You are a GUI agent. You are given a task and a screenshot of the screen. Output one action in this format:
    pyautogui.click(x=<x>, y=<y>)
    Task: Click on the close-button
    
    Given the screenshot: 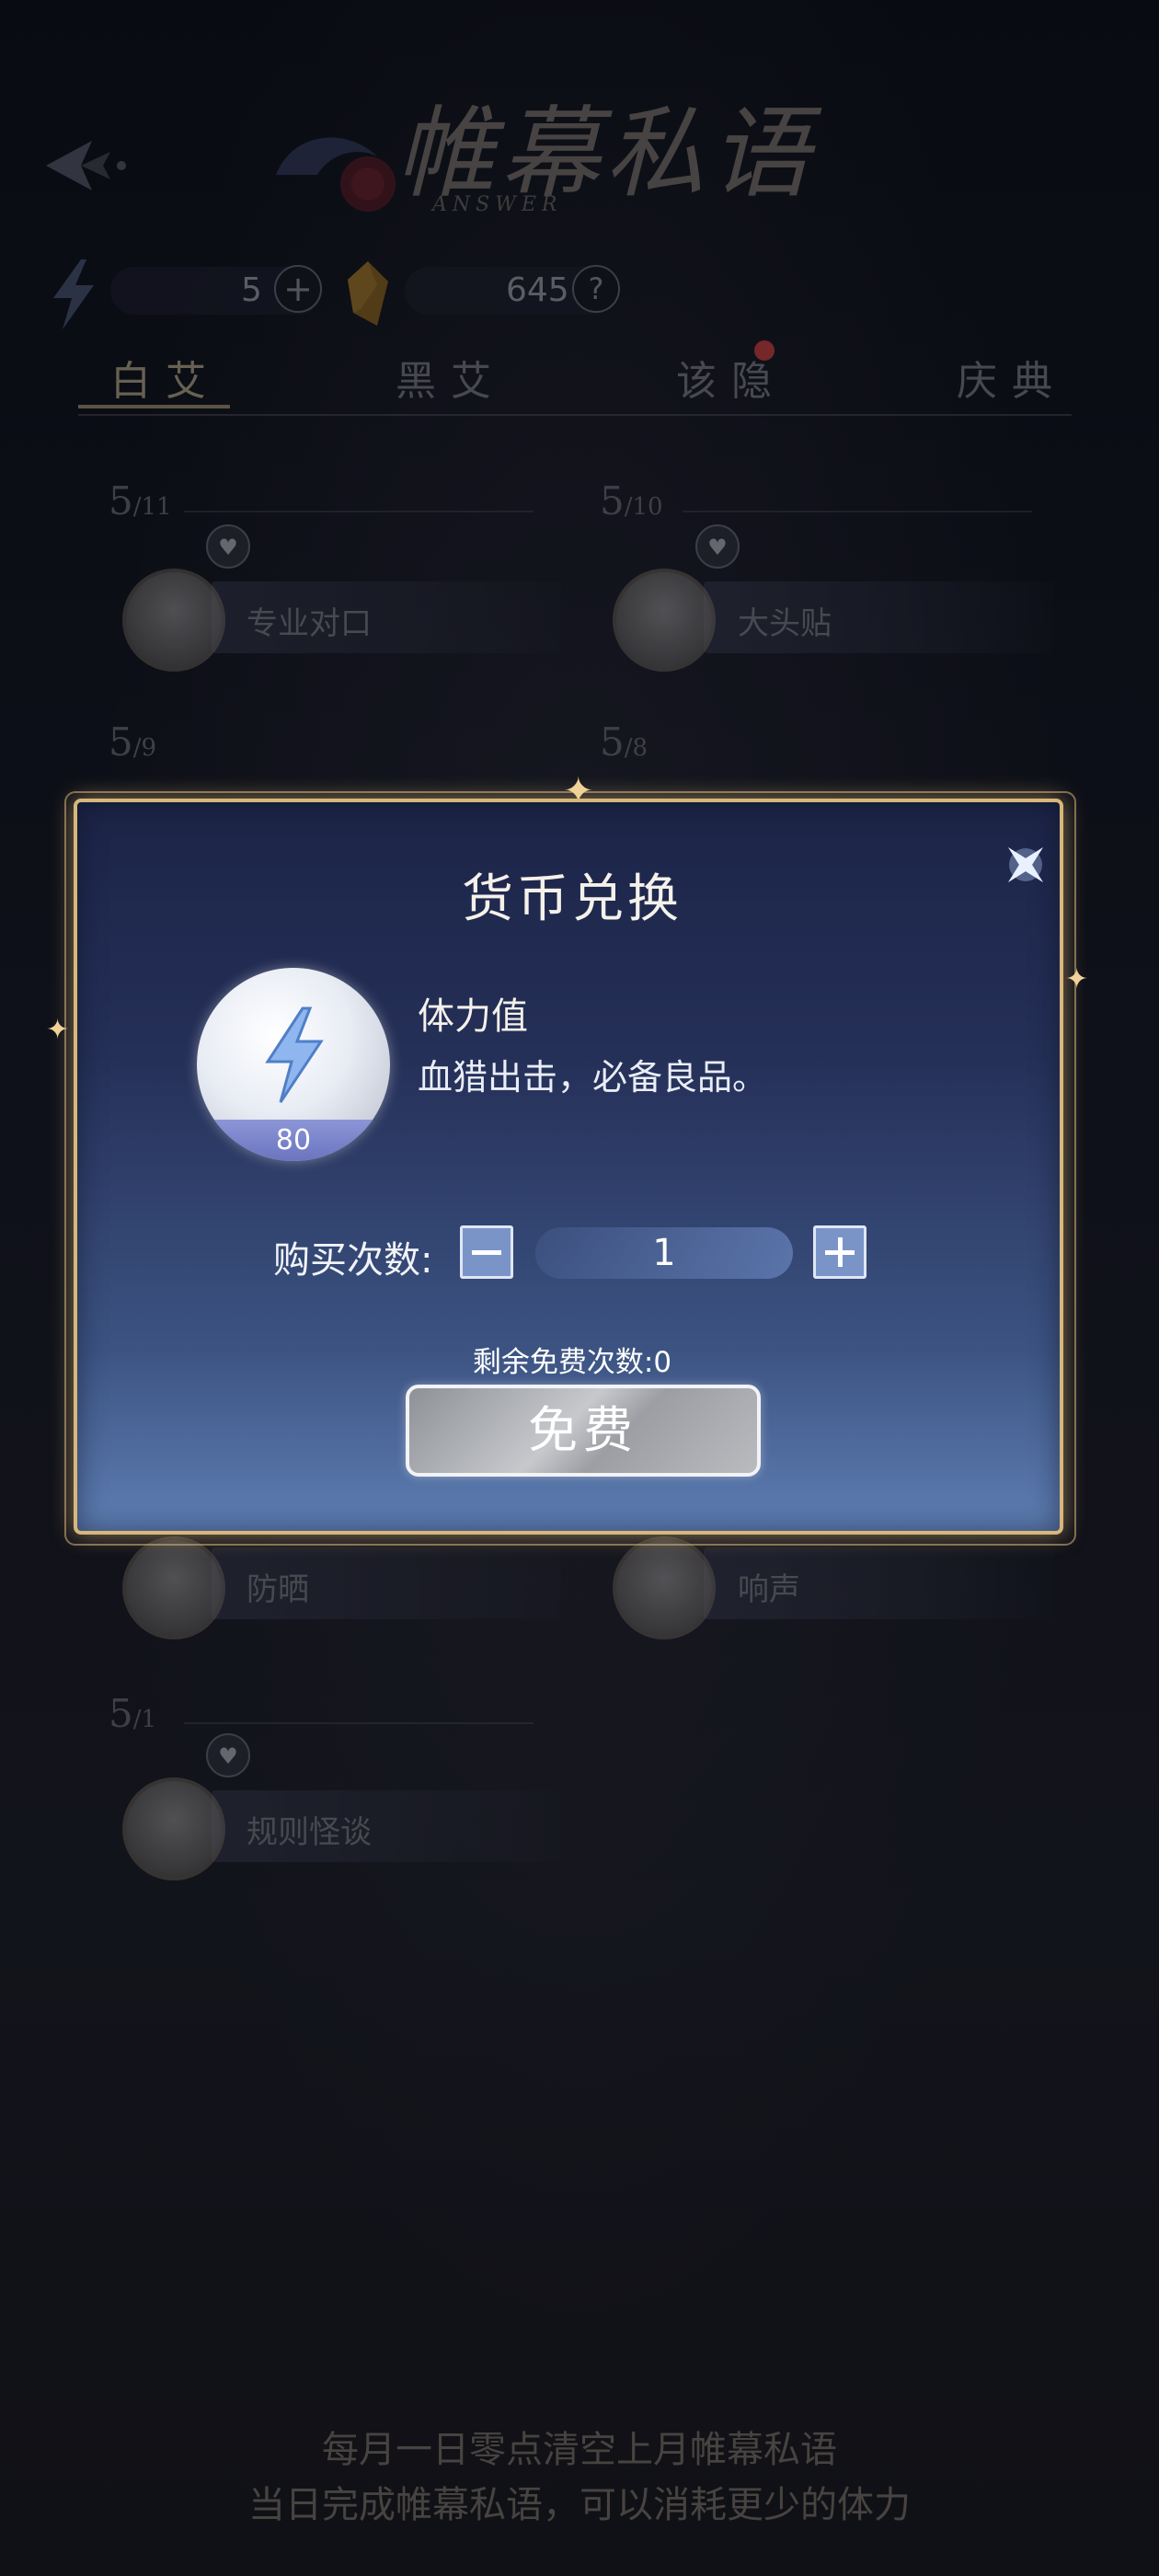 What is the action you would take?
    pyautogui.click(x=1025, y=865)
    